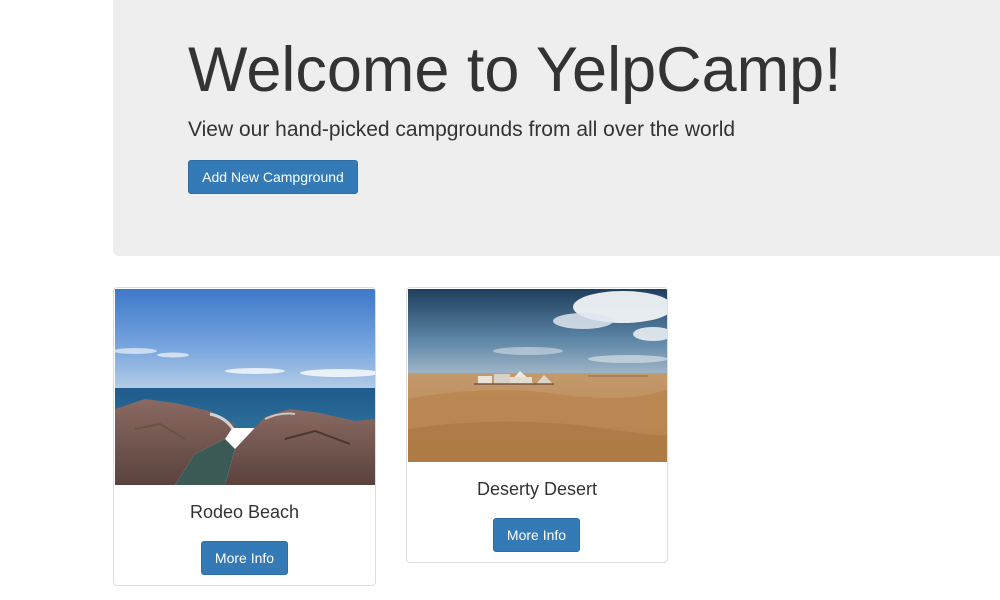  I want to click on campground-card: Rodeo Beach More Info, so click(244, 436).